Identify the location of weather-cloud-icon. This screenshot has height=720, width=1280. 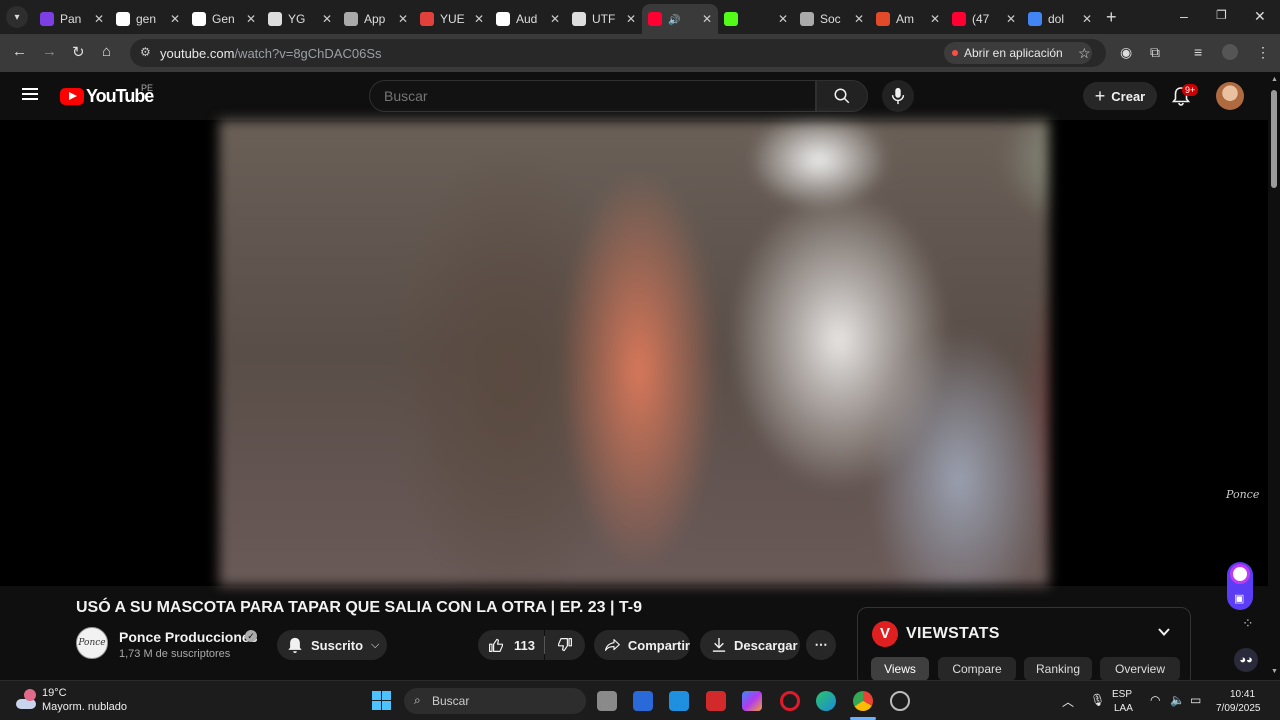
(27, 700).